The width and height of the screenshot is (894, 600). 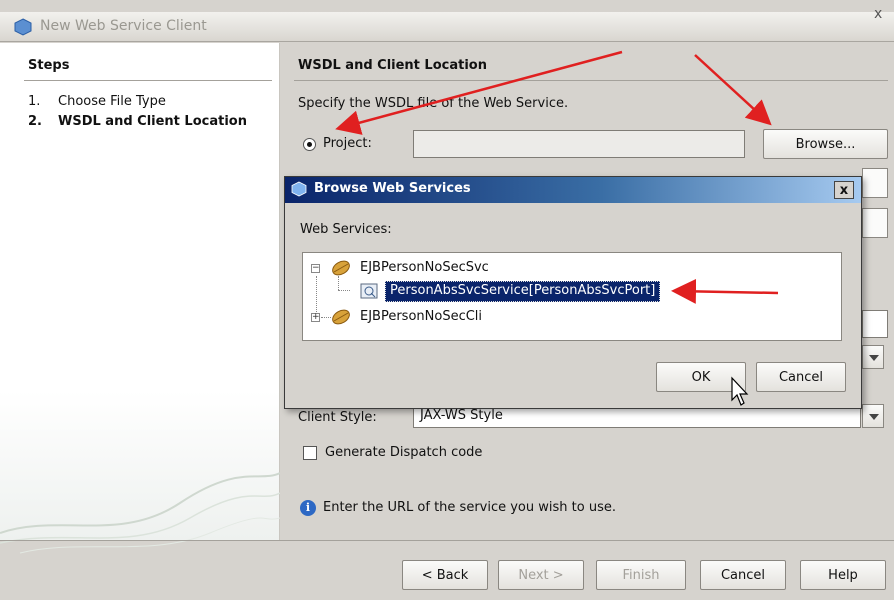 I want to click on dialog-title: Browse Web Services, so click(x=392, y=188).